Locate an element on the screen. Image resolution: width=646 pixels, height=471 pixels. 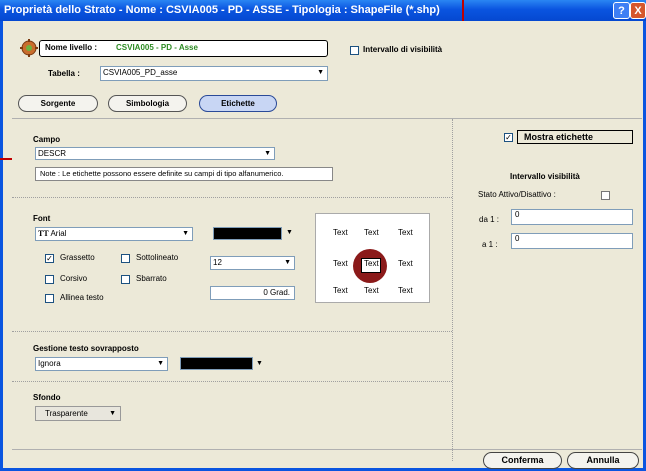
a-label: a 1 : is located at coordinates (490, 244).